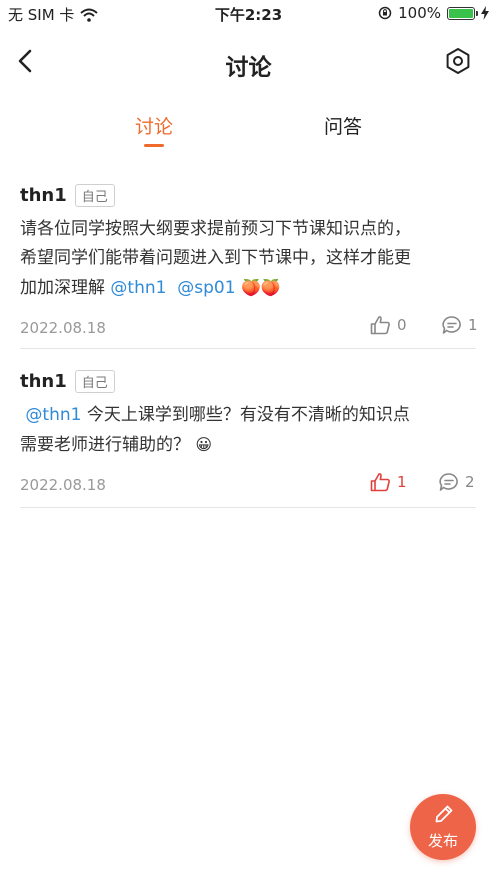 This screenshot has height=883, width=497. I want to click on page-title: 讨论, so click(248, 68).